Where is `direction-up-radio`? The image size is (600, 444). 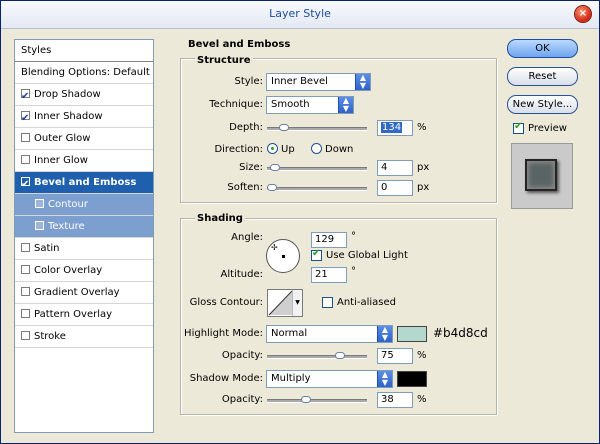 direction-up-radio is located at coordinates (272, 148).